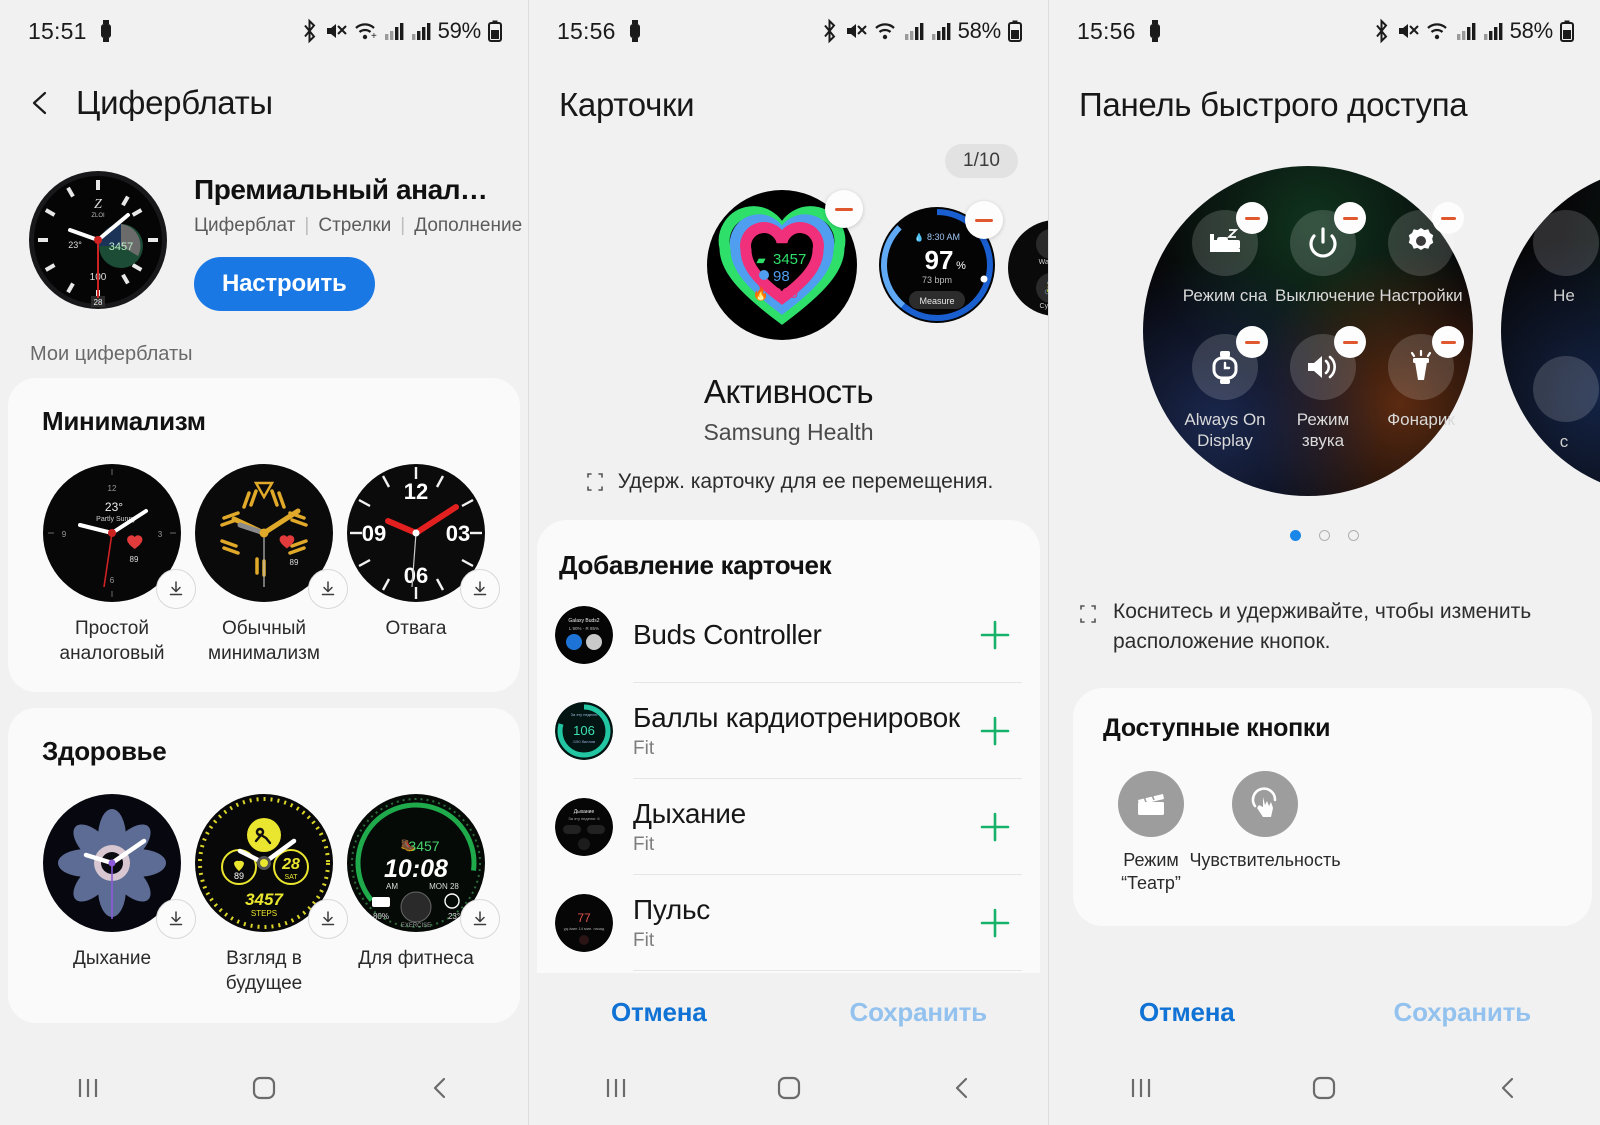  What do you see at coordinates (785, 267) in the screenshot?
I see `carousel-item-activity: 3457 ▰ 98 🔥 310` at bounding box center [785, 267].